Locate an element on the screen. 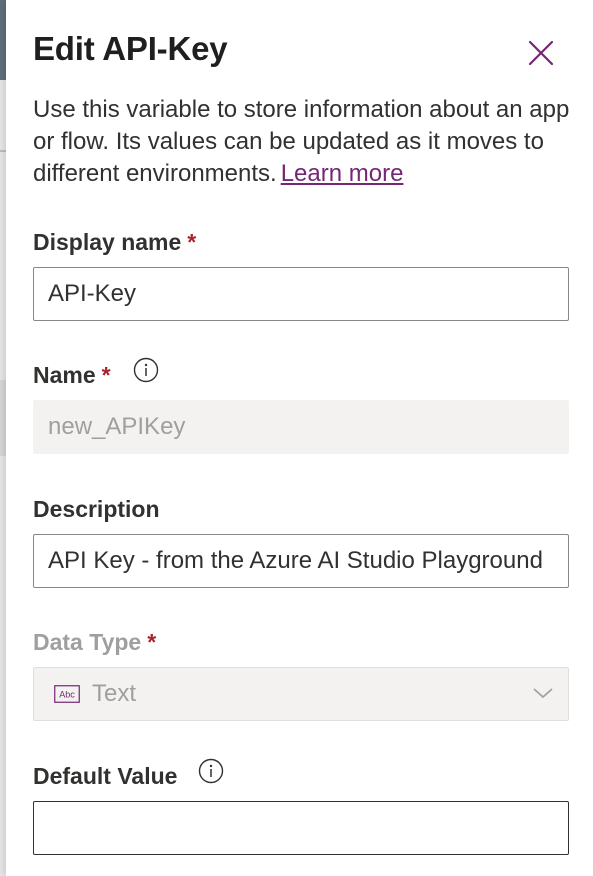 Image resolution: width=593 pixels, height=876 pixels. learn-more-link: Learn more is located at coordinates (342, 173).